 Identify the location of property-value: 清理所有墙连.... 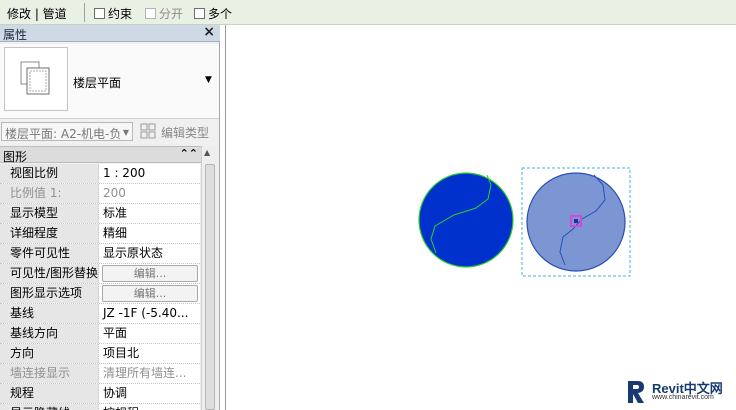
(145, 373).